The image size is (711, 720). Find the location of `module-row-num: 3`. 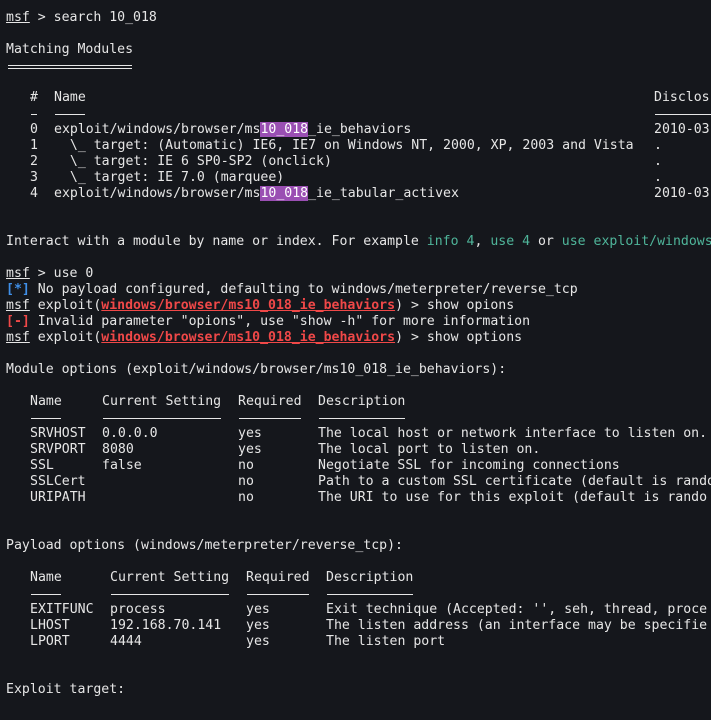

module-row-num: 3 is located at coordinates (34, 177).